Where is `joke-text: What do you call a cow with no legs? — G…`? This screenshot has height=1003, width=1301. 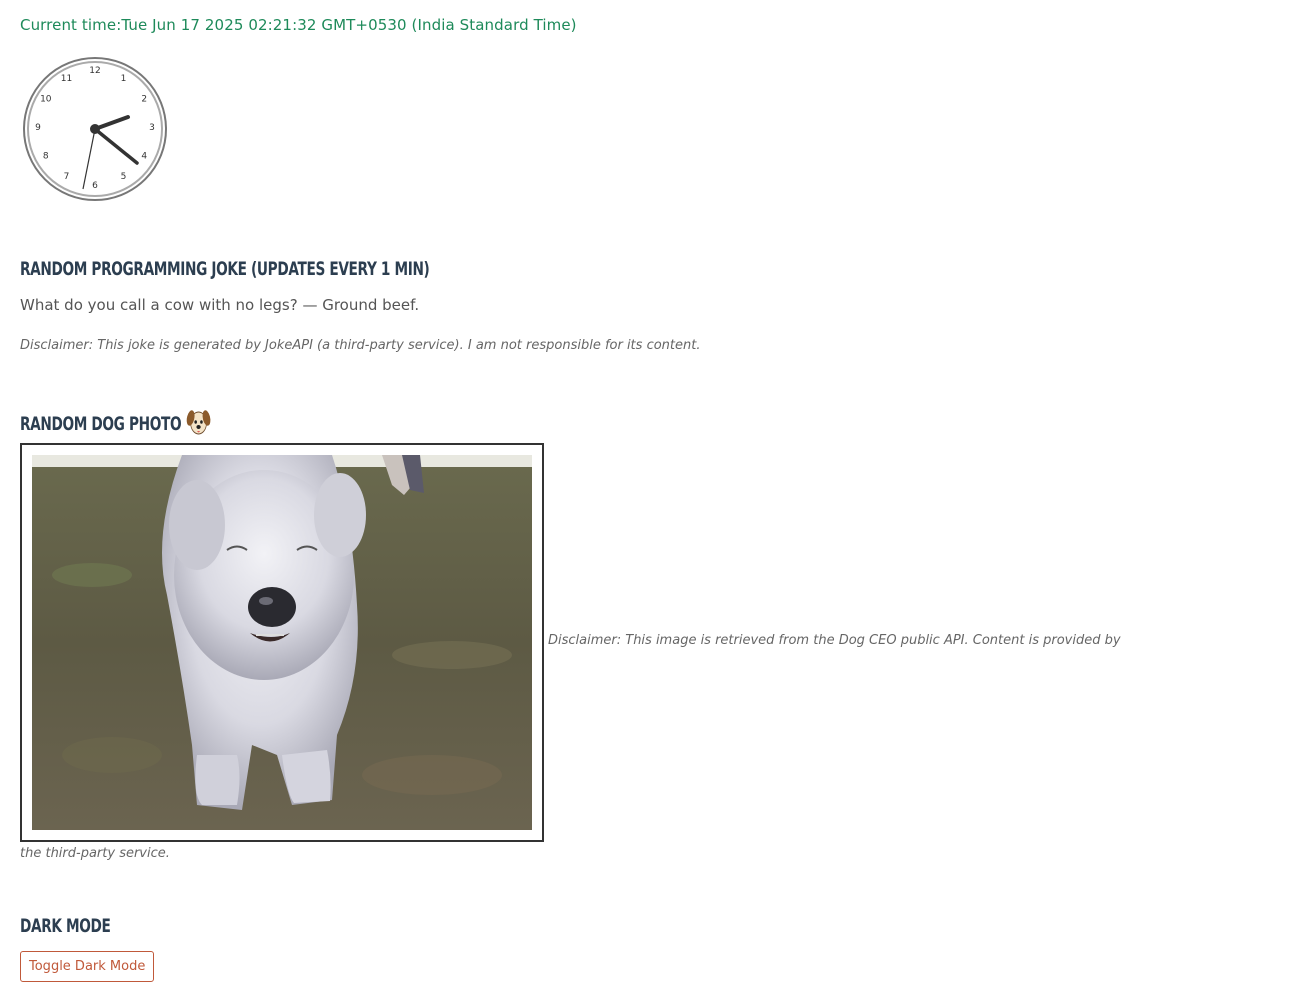
joke-text: What do you call a cow with no legs? — G… is located at coordinates (220, 305).